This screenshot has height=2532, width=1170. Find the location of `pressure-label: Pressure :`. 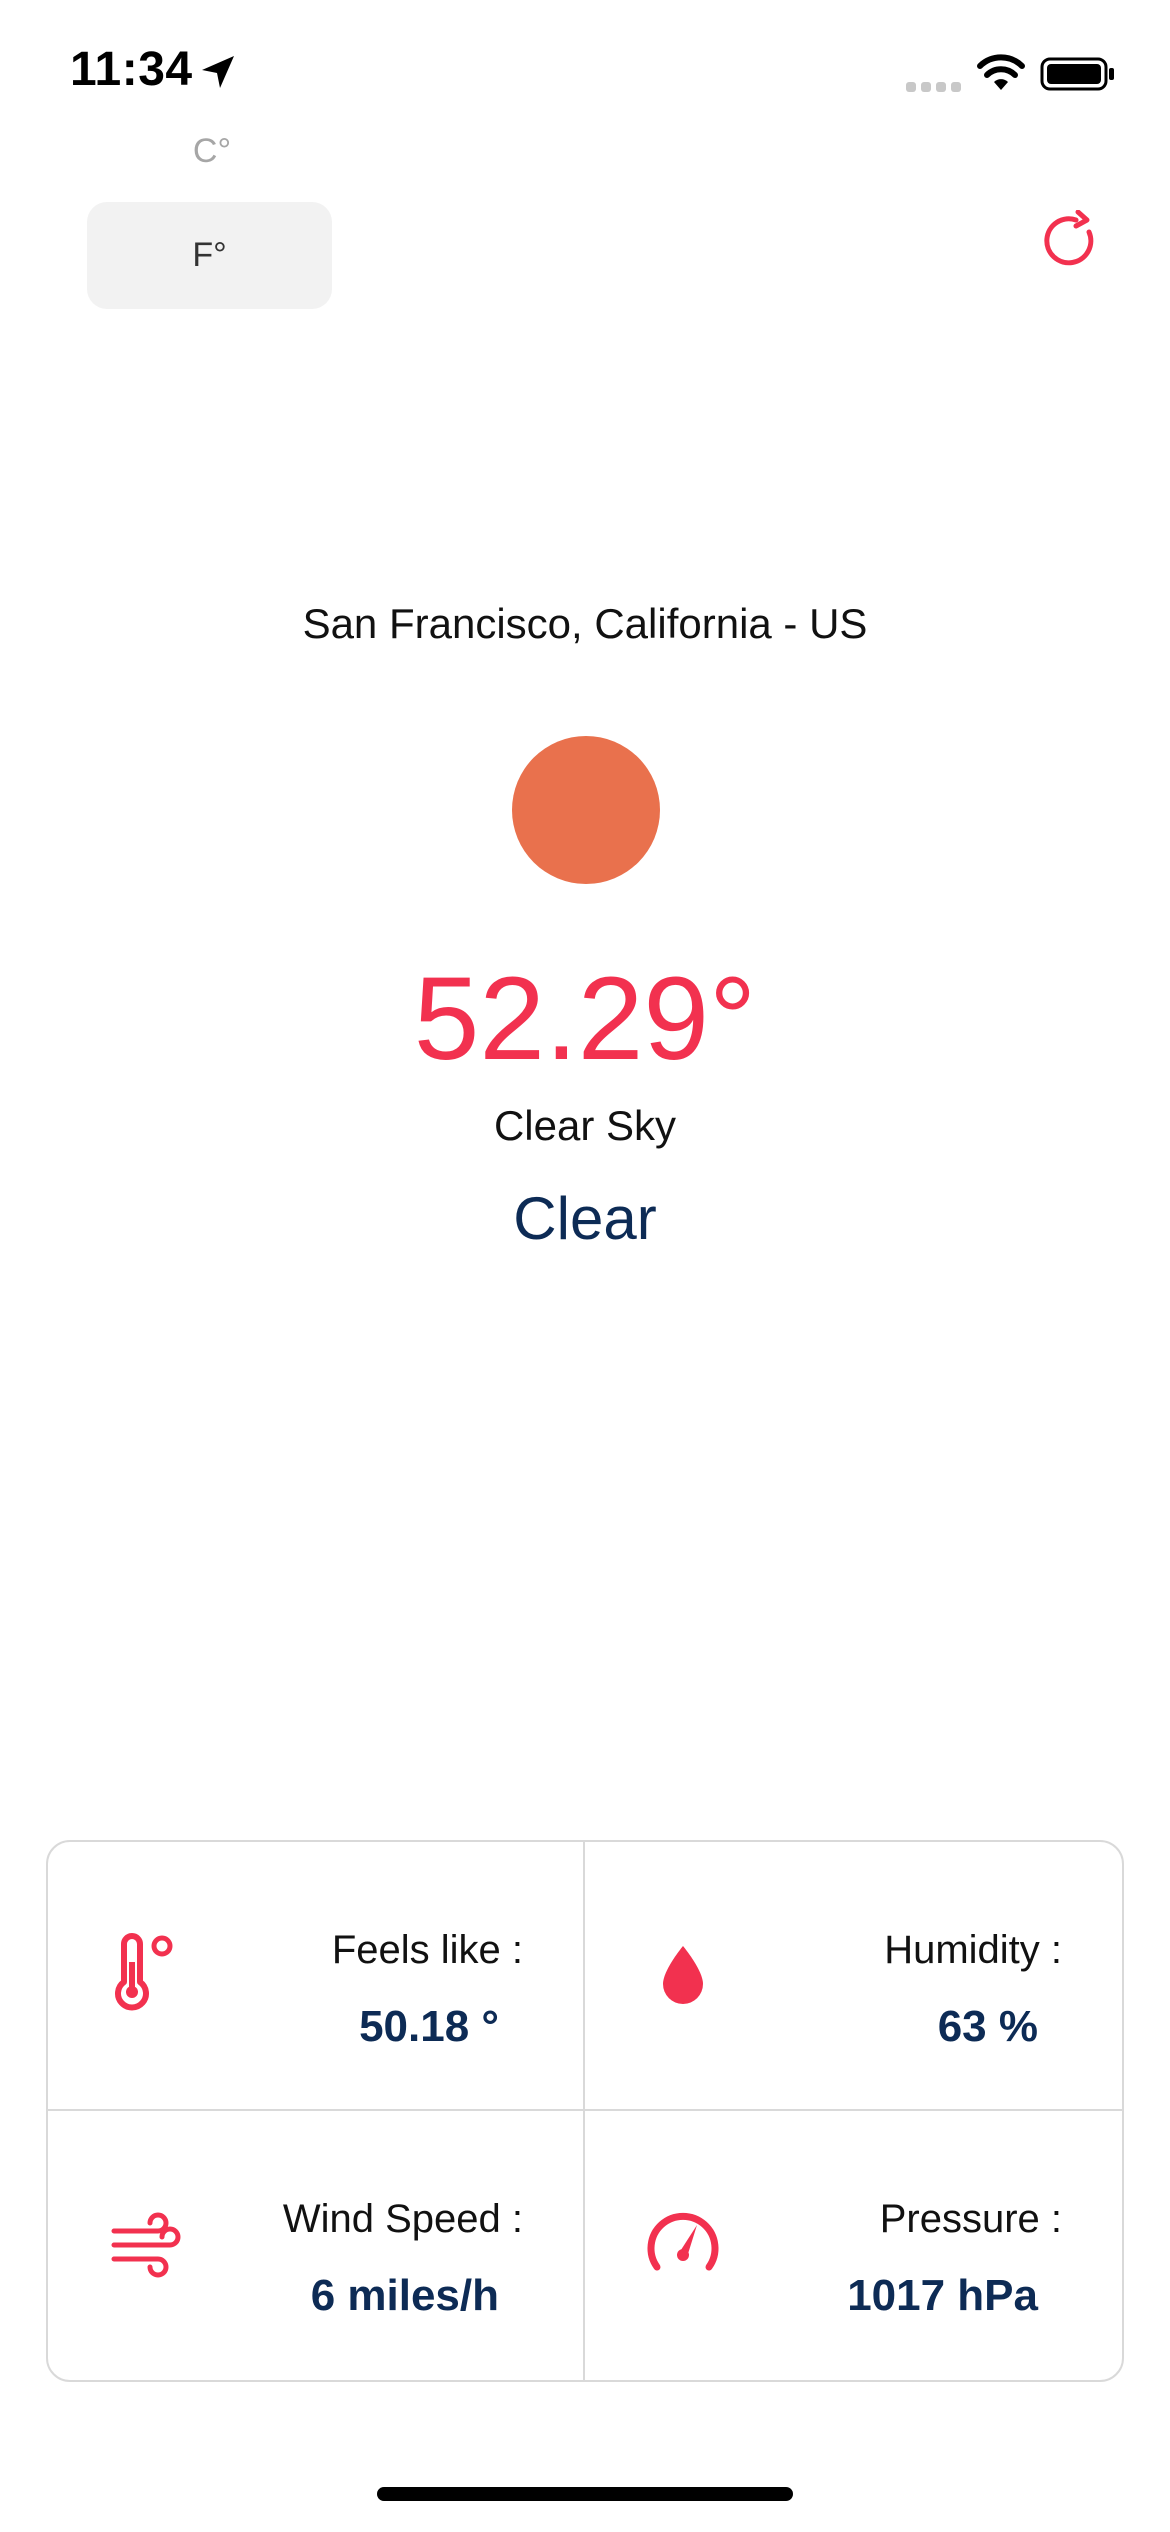

pressure-label: Pressure : is located at coordinates (970, 2219).